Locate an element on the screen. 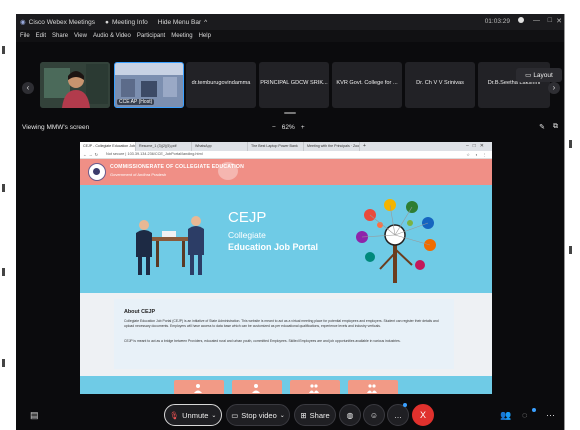 The width and height of the screenshot is (580, 430). browser-tab: The Best Laptop Power Bank is located at coordinates (276, 146).